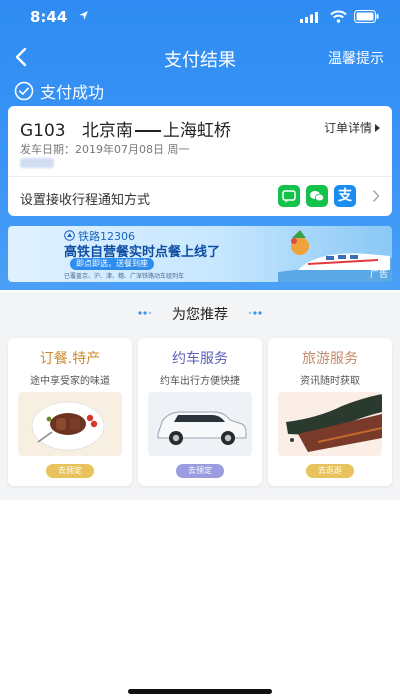  Describe the element at coordinates (72, 92) in the screenshot. I see `payment-status-text: 支付成功` at that location.